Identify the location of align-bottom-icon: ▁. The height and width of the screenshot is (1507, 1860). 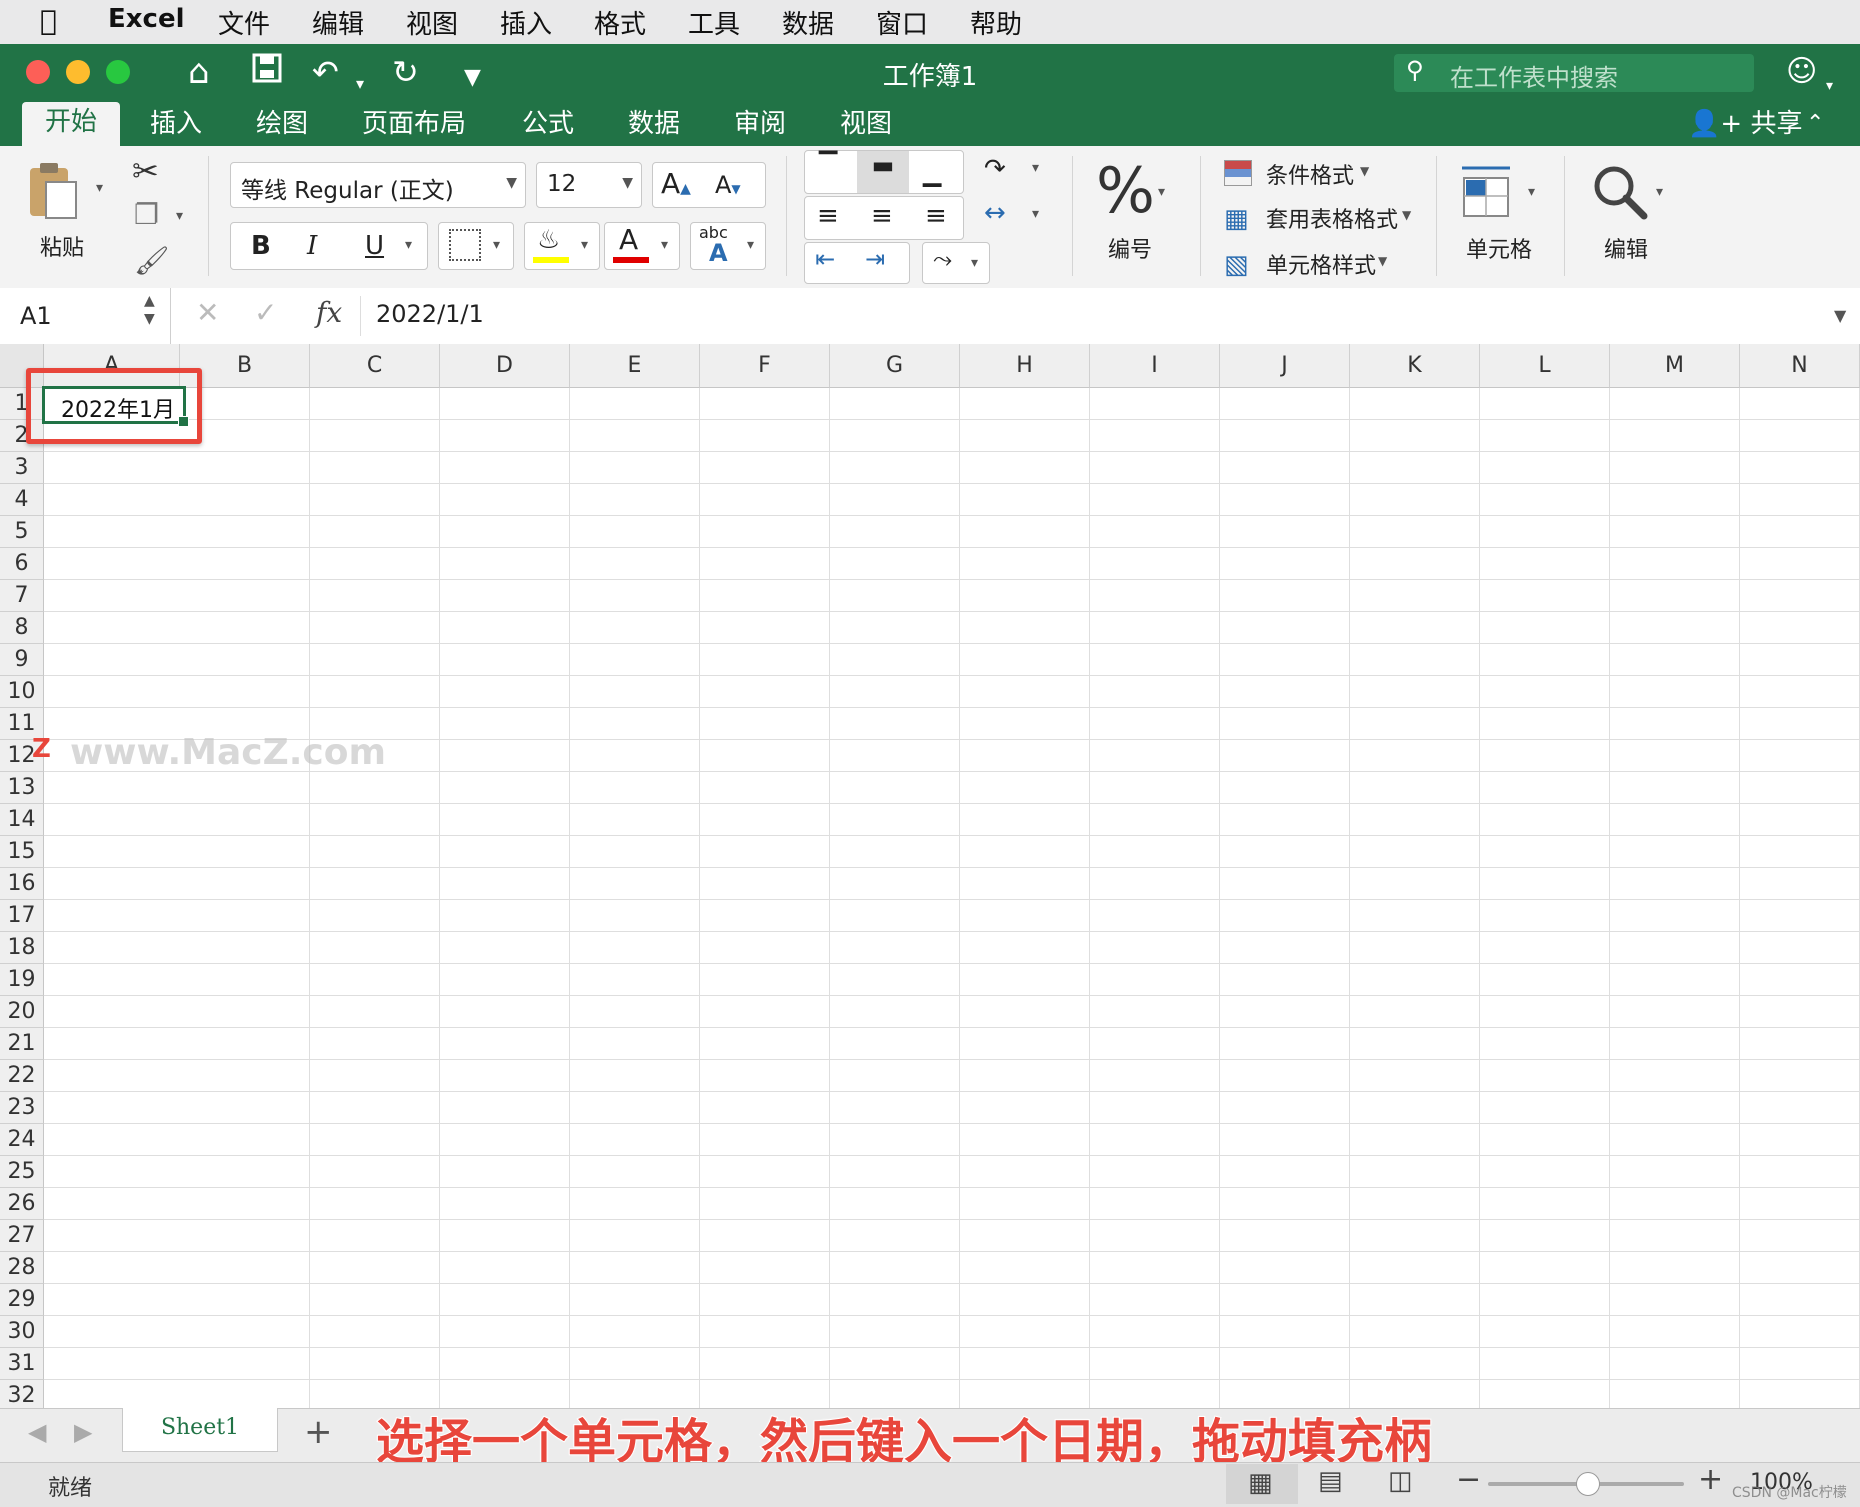
(932, 173).